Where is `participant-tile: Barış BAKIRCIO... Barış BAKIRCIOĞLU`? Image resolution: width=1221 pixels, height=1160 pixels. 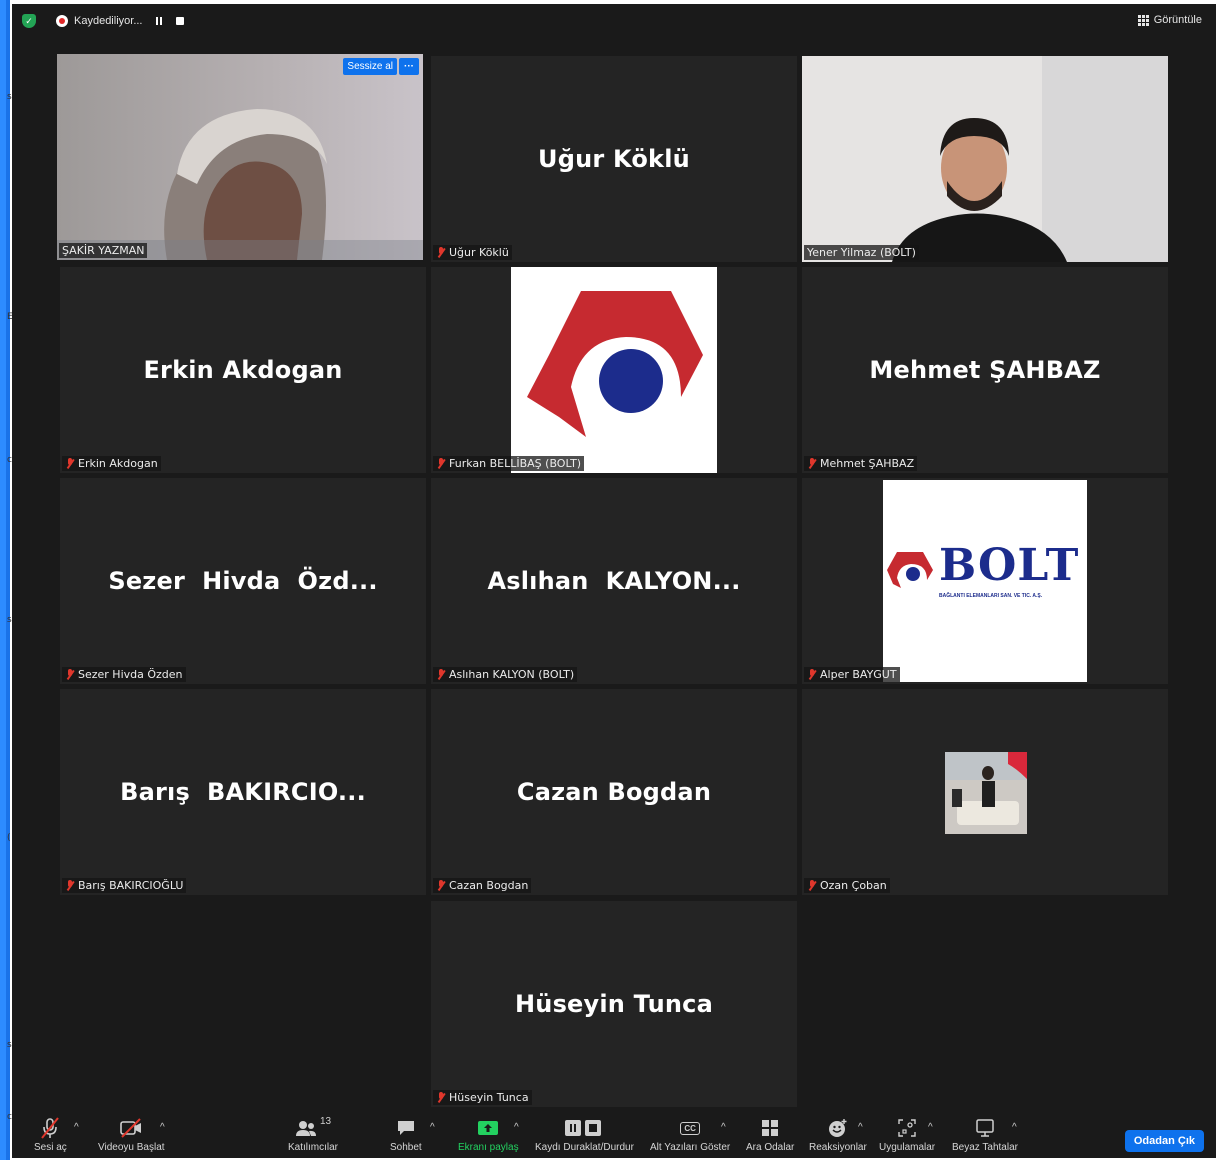
participant-tile: Barış BAKIRCIO... Barış BAKIRCIOĞLU is located at coordinates (243, 792).